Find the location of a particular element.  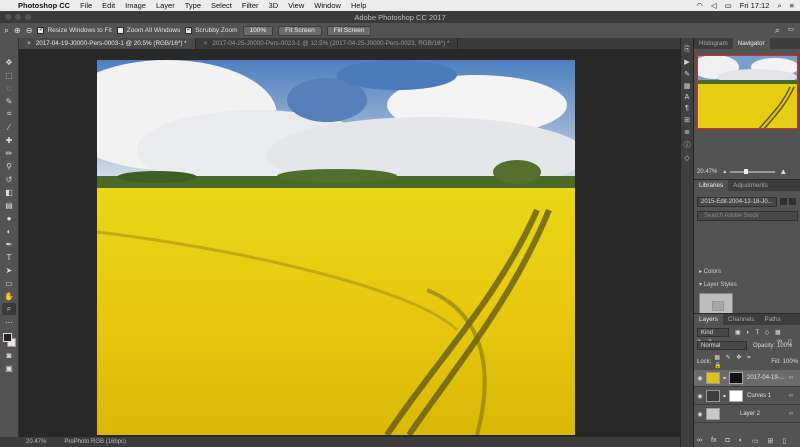

library-search-input: Search Adobe Stock is located at coordinates (747, 216).